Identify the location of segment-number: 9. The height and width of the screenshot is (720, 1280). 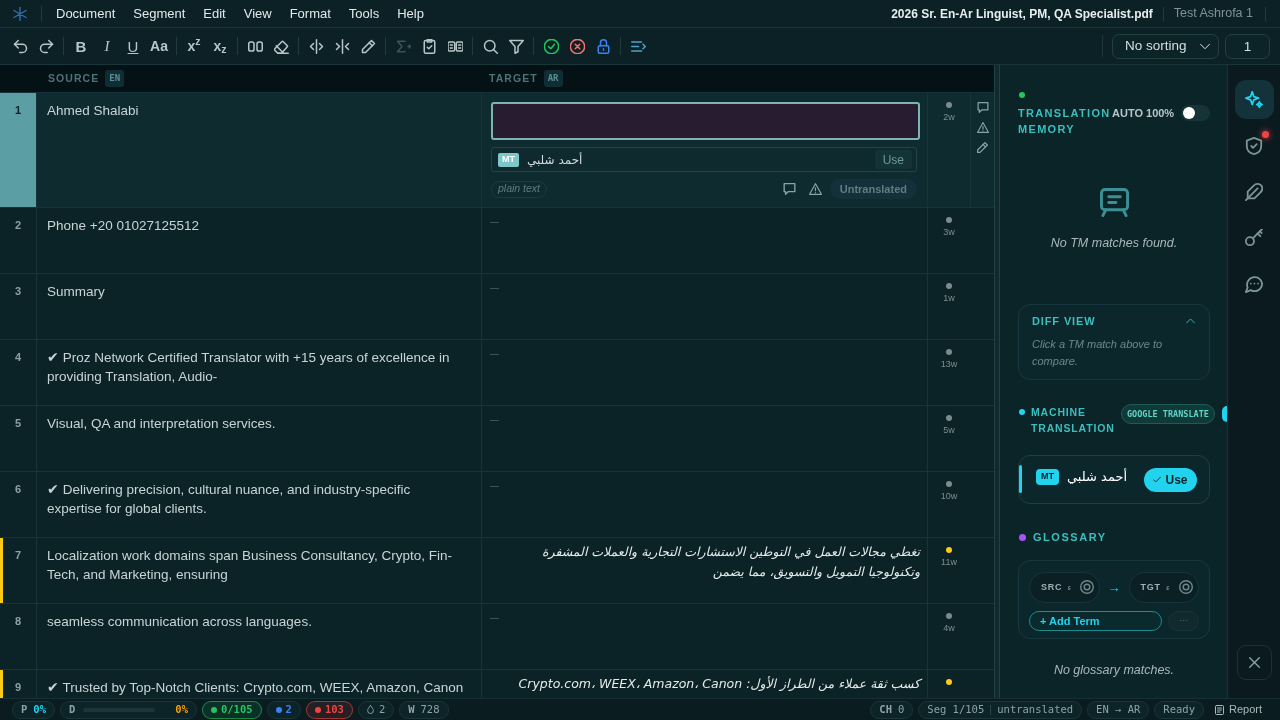
(18, 687).